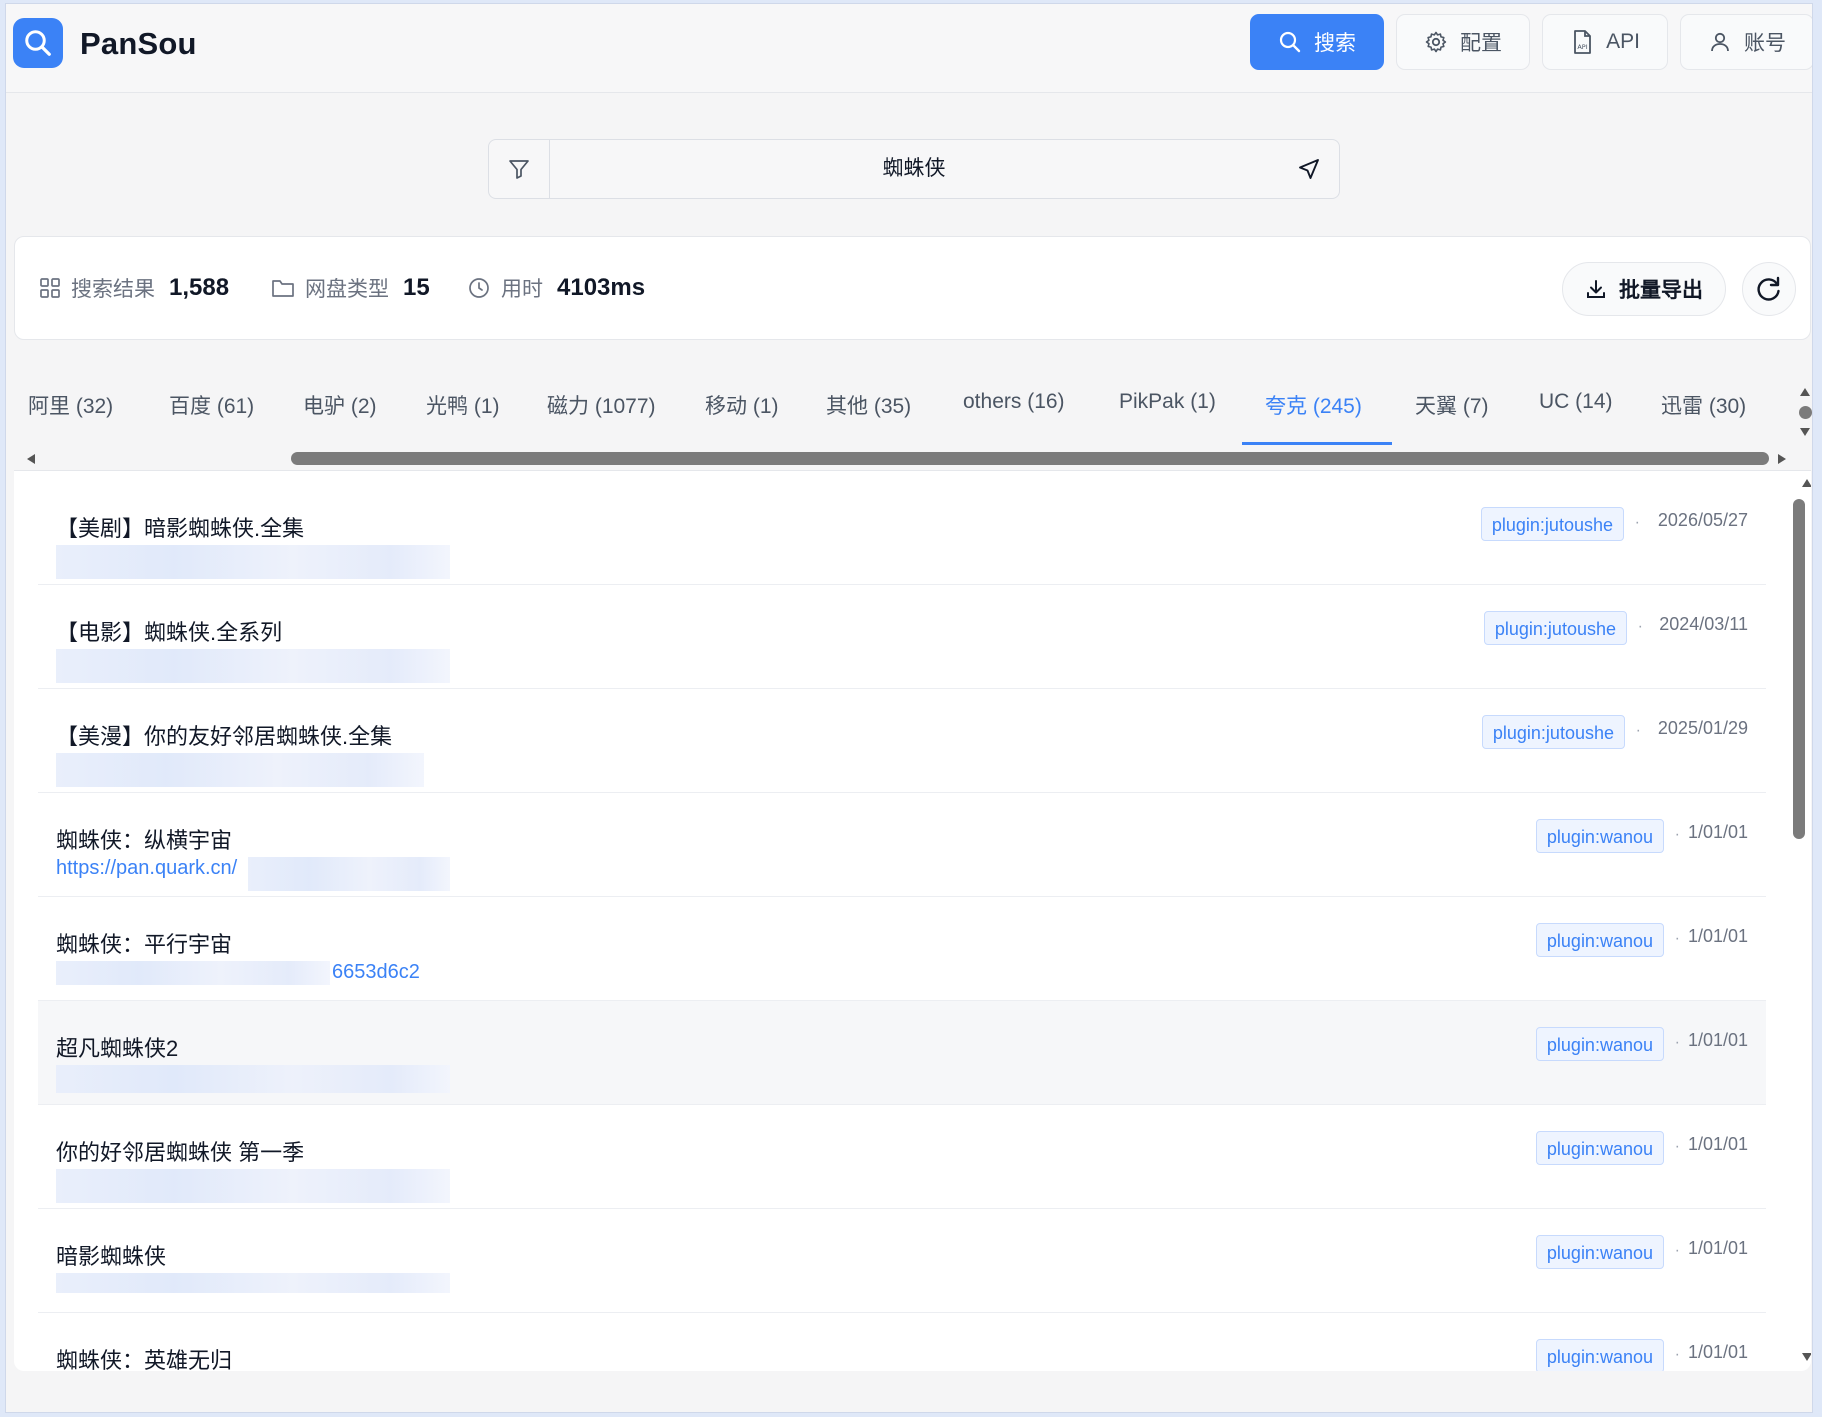  I want to click on nav-account-label: 账号, so click(1765, 43).